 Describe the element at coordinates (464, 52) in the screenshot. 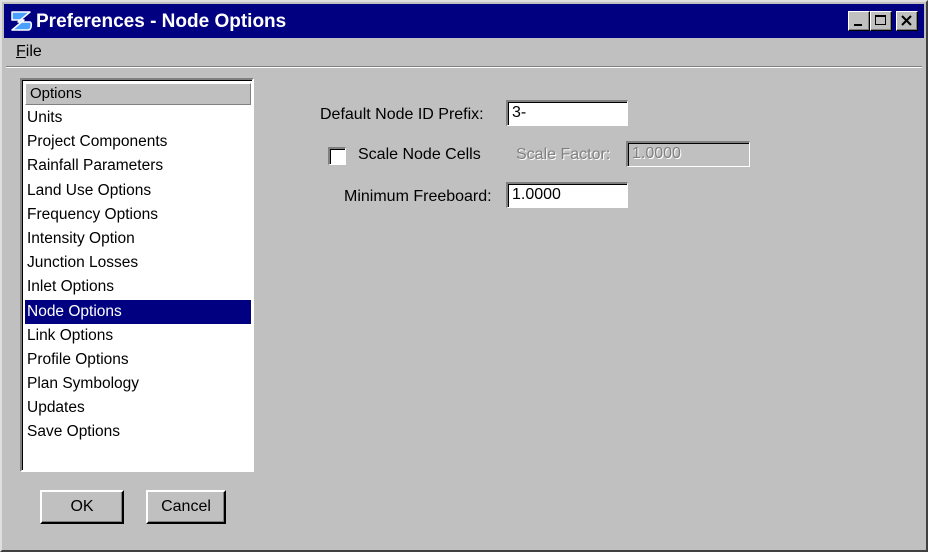

I see `menu-bar: File` at that location.